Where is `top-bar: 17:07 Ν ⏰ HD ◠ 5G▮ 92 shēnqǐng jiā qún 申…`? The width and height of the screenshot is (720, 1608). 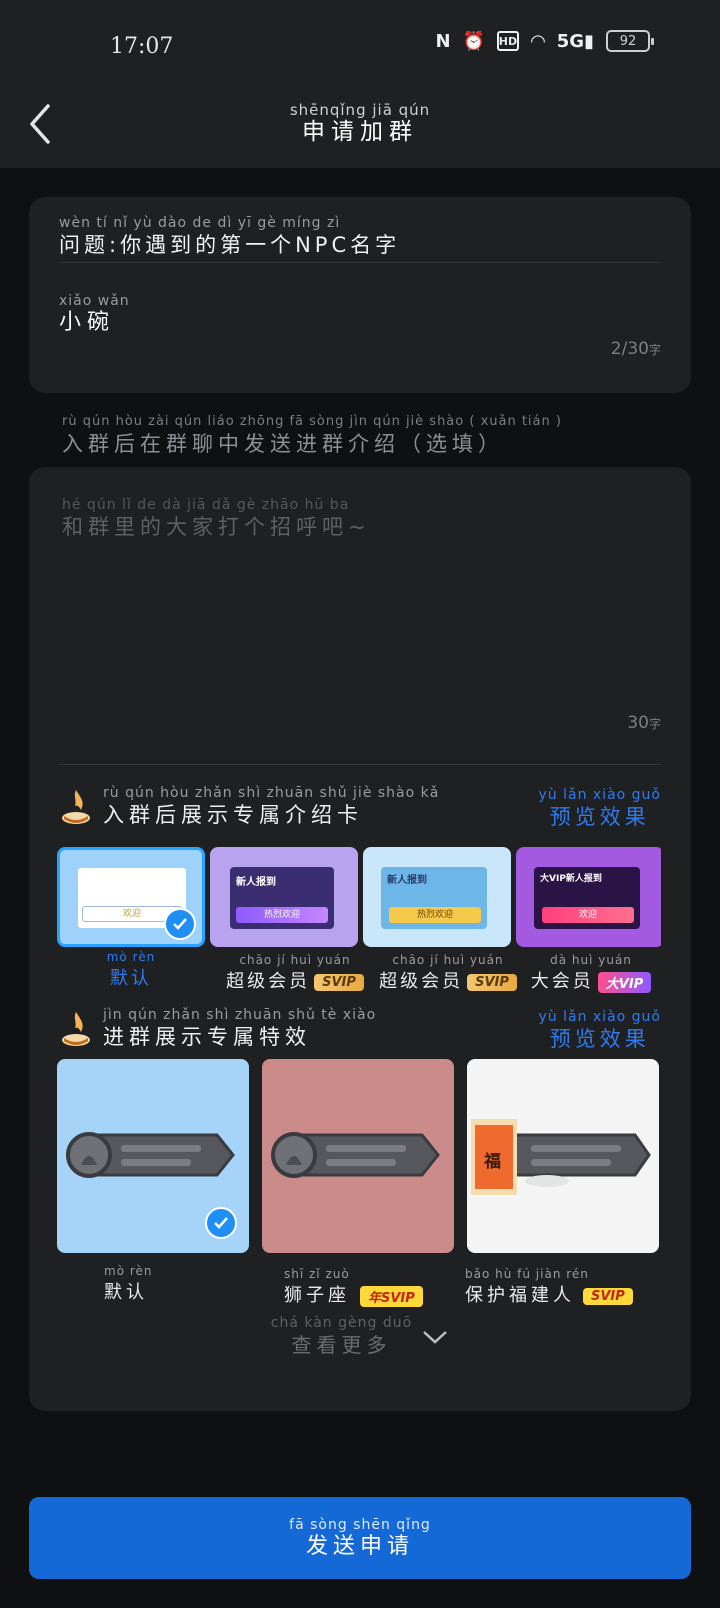
top-bar: 17:07 Ν ⏰ HD ◠ 5G▮ 92 shēnqǐng jiā qún 申… is located at coordinates (360, 84).